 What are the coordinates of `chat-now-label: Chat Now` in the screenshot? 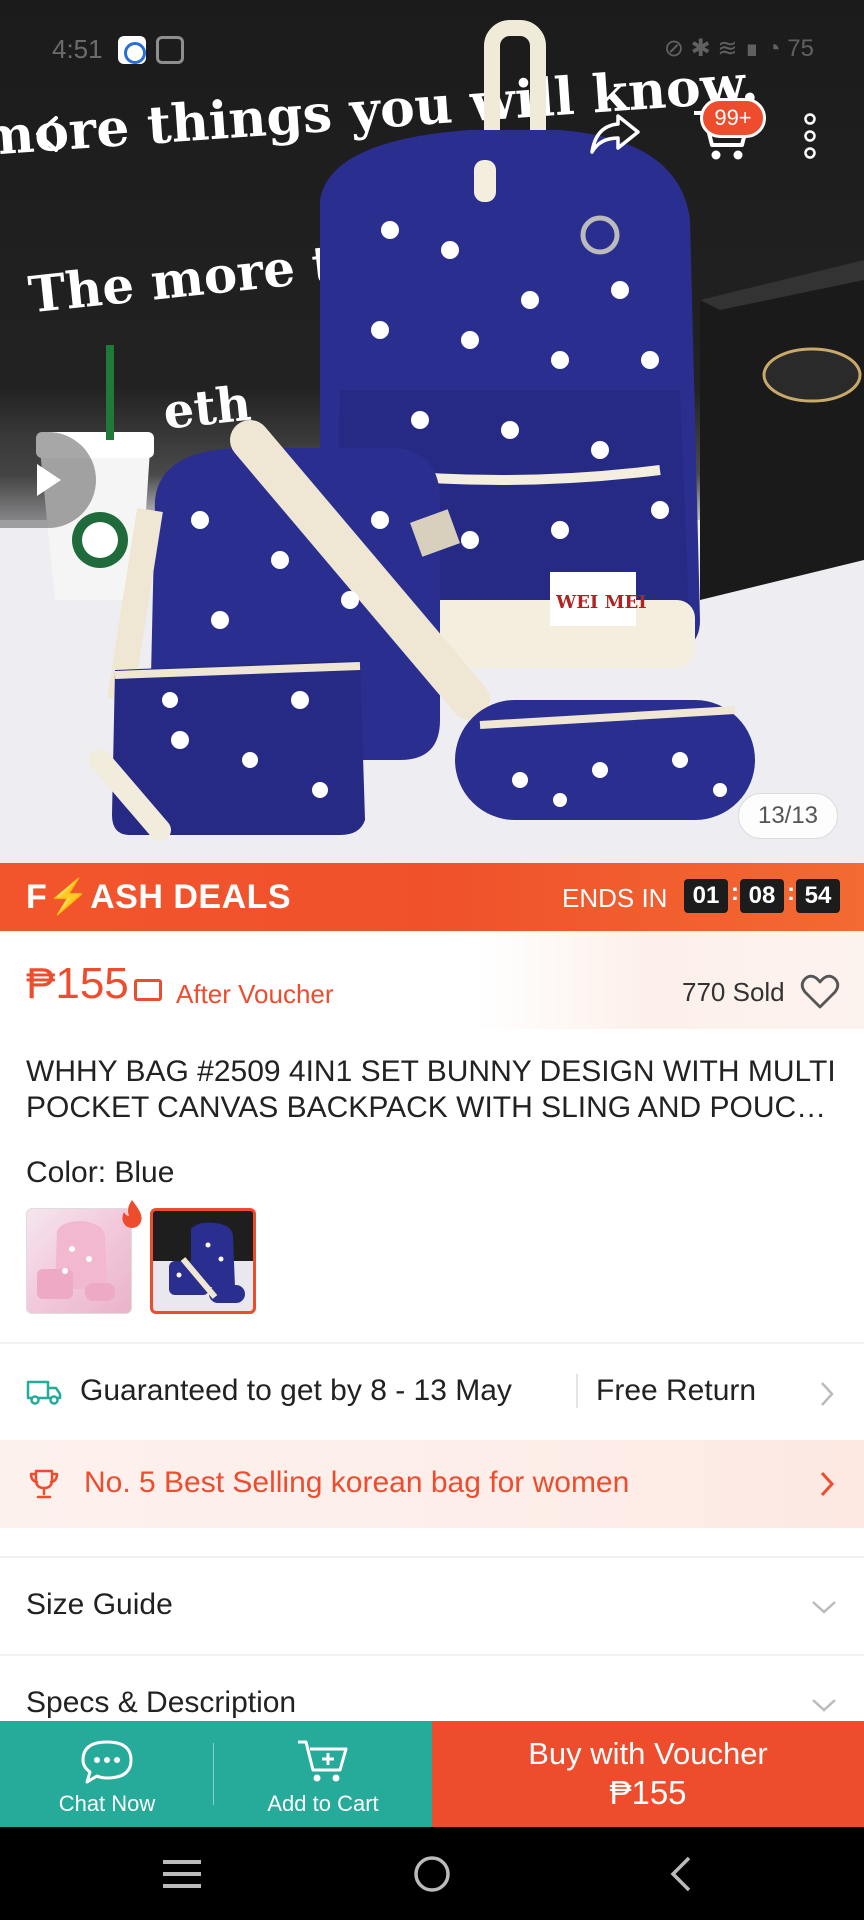 It's located at (107, 1803).